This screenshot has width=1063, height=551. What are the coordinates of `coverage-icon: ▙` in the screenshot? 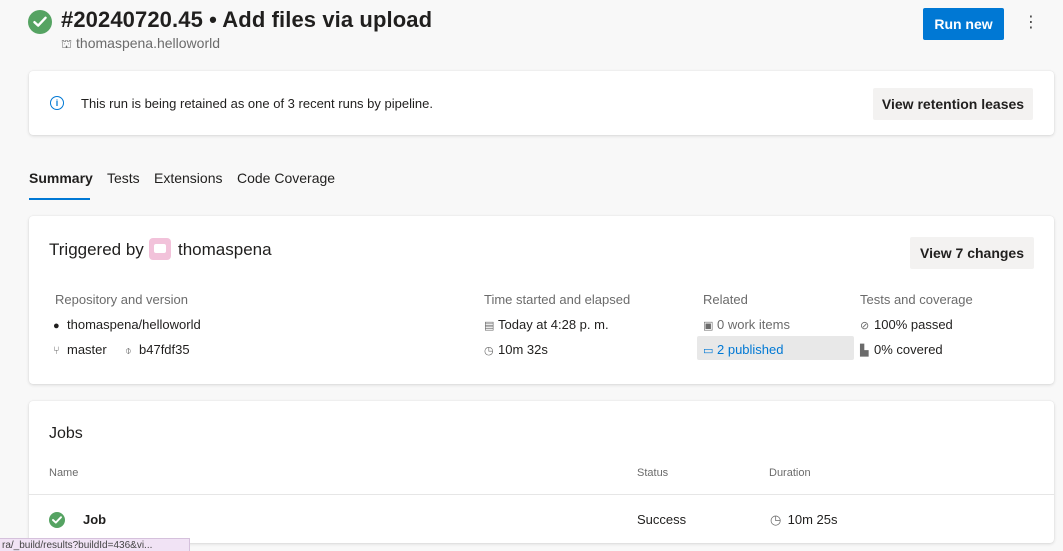 It's located at (864, 351).